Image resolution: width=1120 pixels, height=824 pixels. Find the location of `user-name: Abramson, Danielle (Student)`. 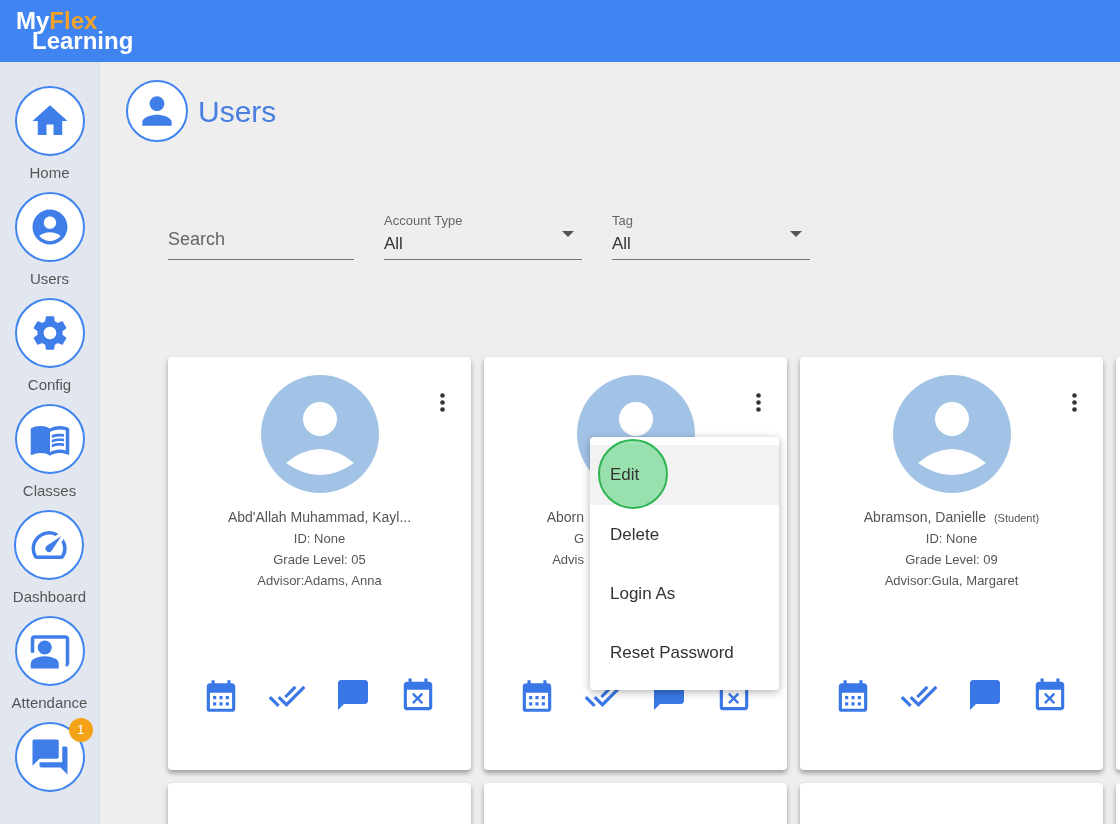

user-name: Abramson, Danielle (Student) is located at coordinates (951, 517).